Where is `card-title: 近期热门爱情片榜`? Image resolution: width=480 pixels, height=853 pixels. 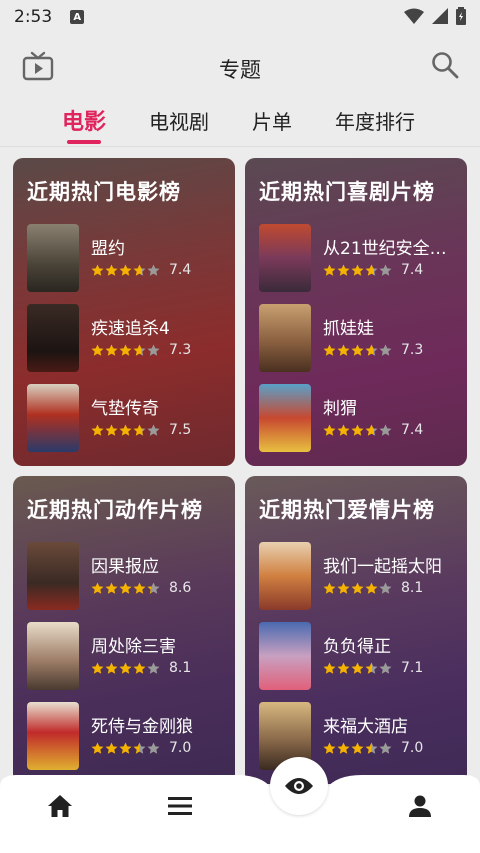
card-title: 近期热门爱情片榜 is located at coordinates (347, 510).